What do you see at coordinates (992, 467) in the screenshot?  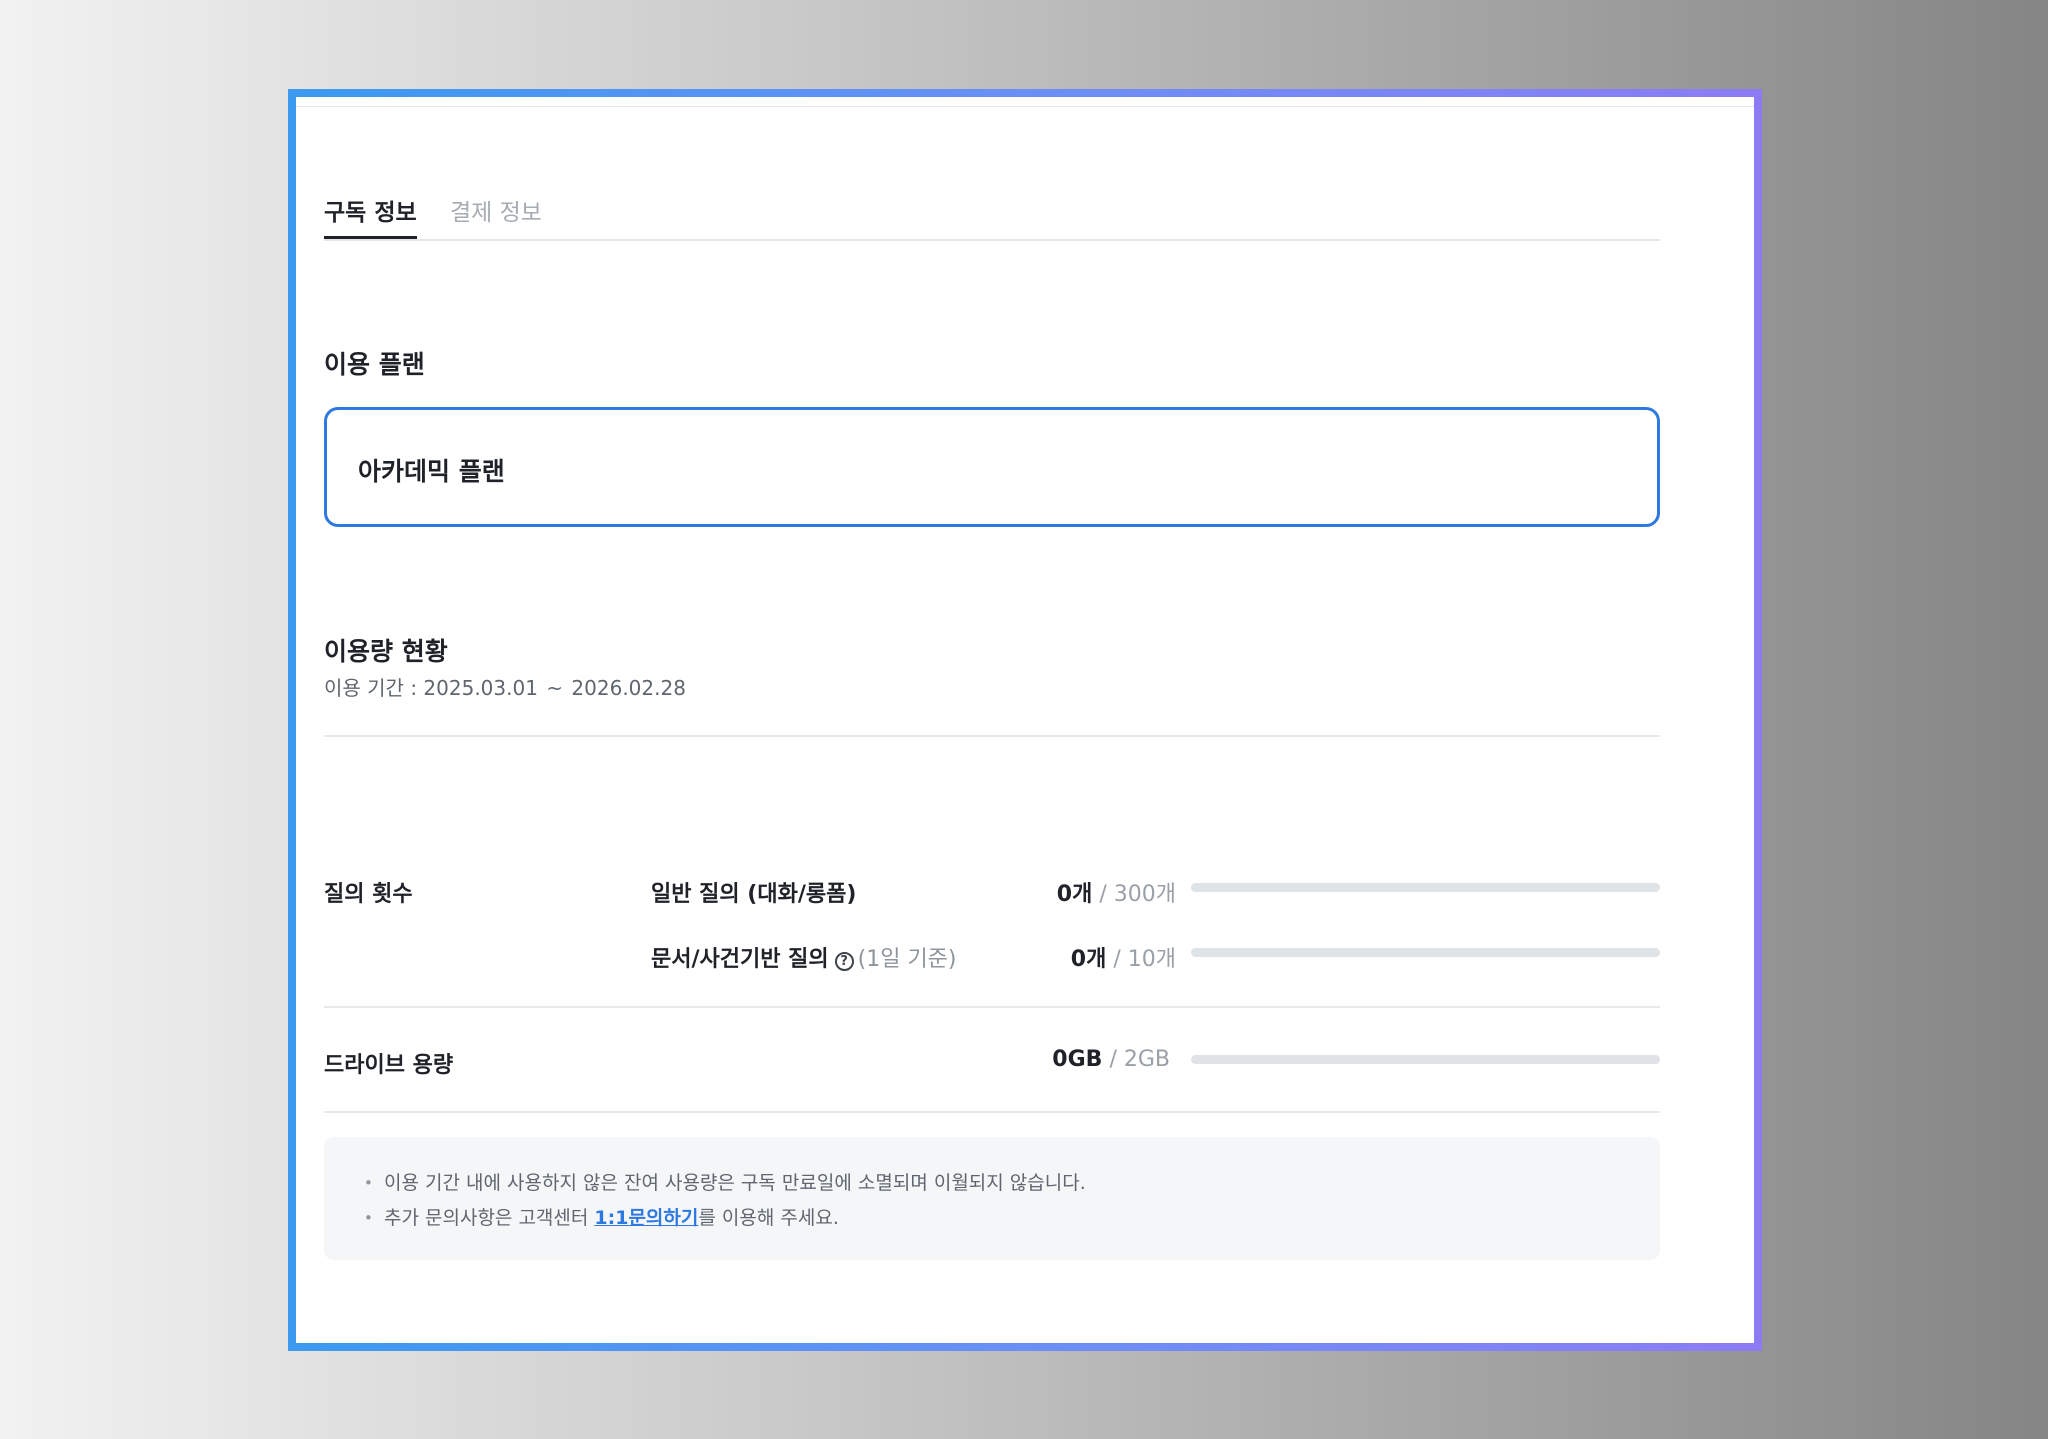 I see `plan-card: 아카데믹 플랜` at bounding box center [992, 467].